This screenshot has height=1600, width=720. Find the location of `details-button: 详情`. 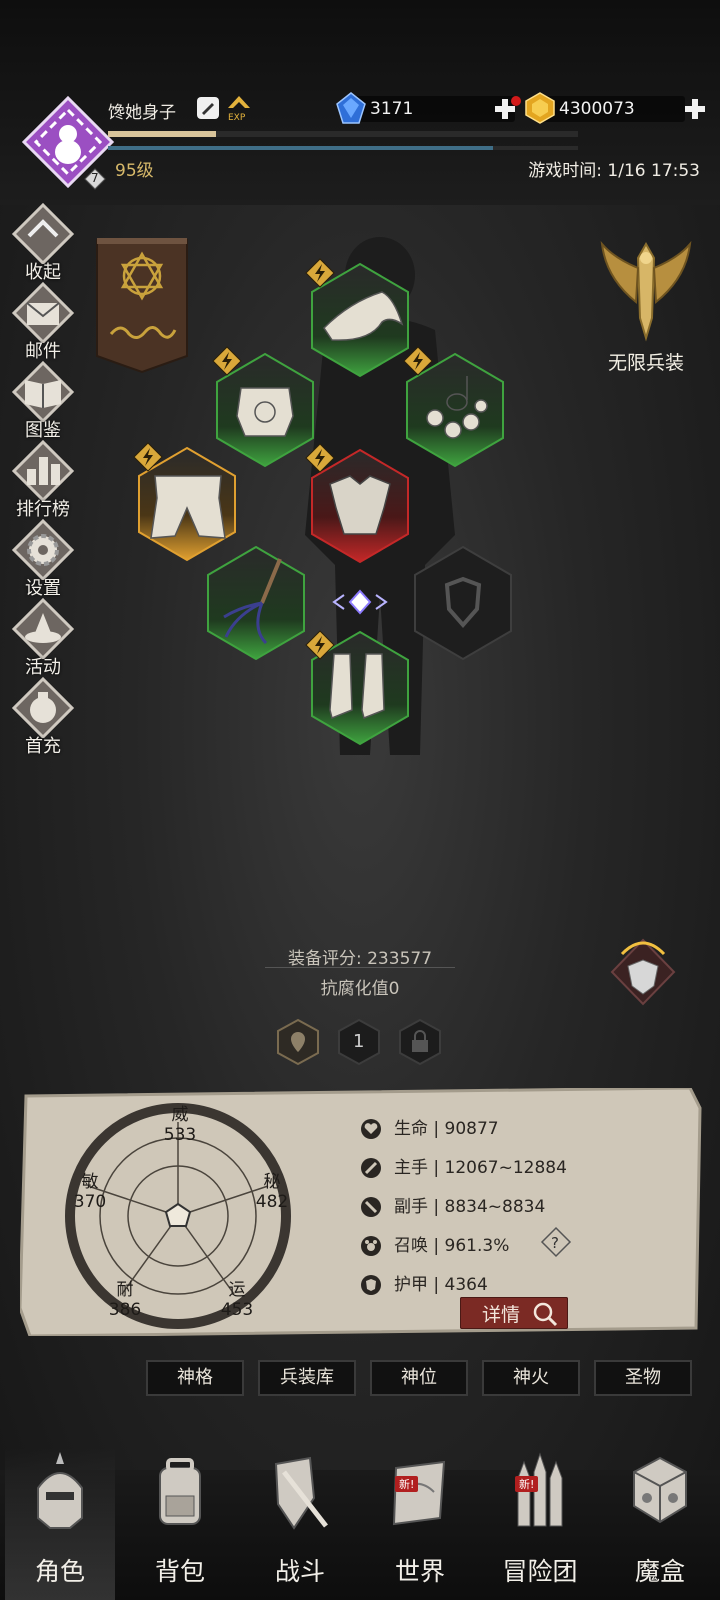

details-button: 详情 is located at coordinates (514, 1313).